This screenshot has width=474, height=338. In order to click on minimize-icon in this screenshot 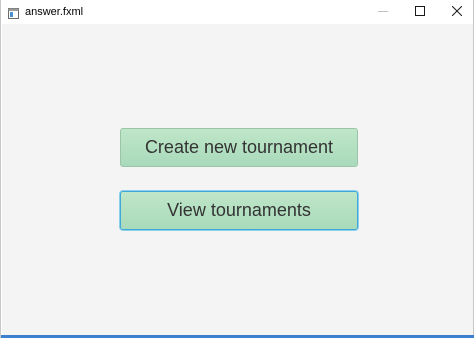, I will do `click(383, 12)`.